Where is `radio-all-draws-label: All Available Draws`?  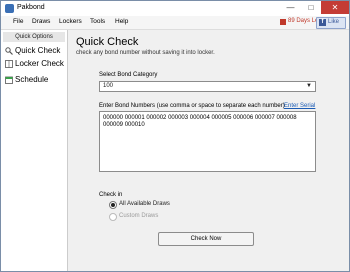
radio-all-draws-label: All Available Draws is located at coordinates (144, 204).